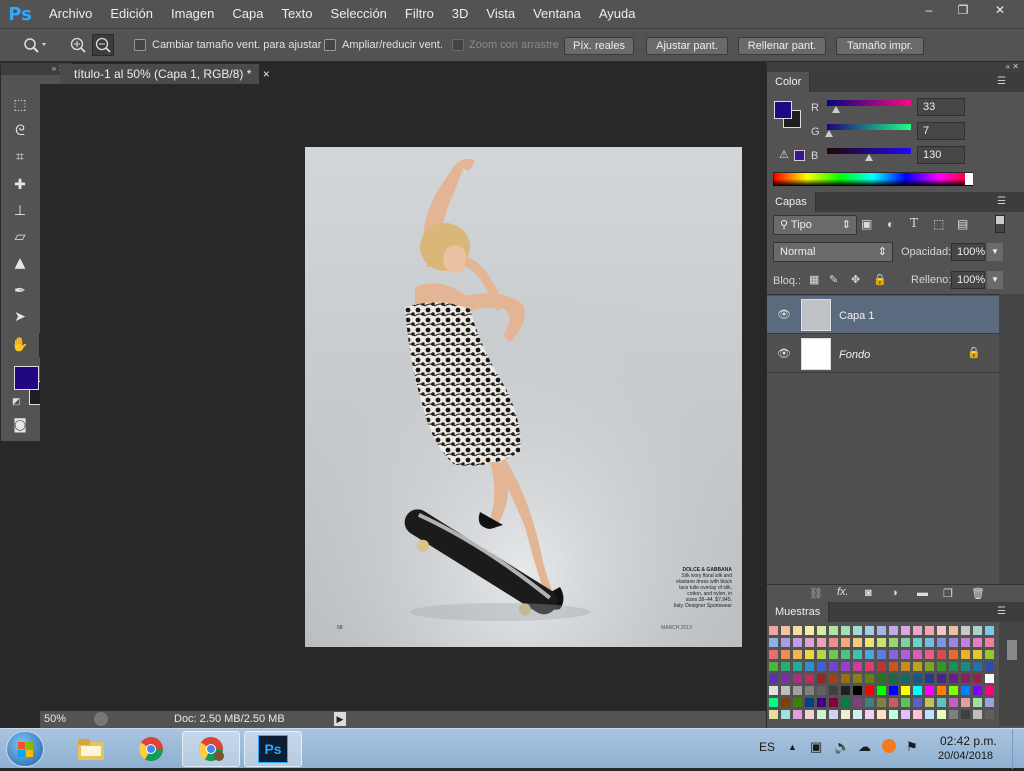 This screenshot has width=1024, height=771. Describe the element at coordinates (968, 741) in the screenshot. I see `clock-time: 02:42 p.m.` at that location.